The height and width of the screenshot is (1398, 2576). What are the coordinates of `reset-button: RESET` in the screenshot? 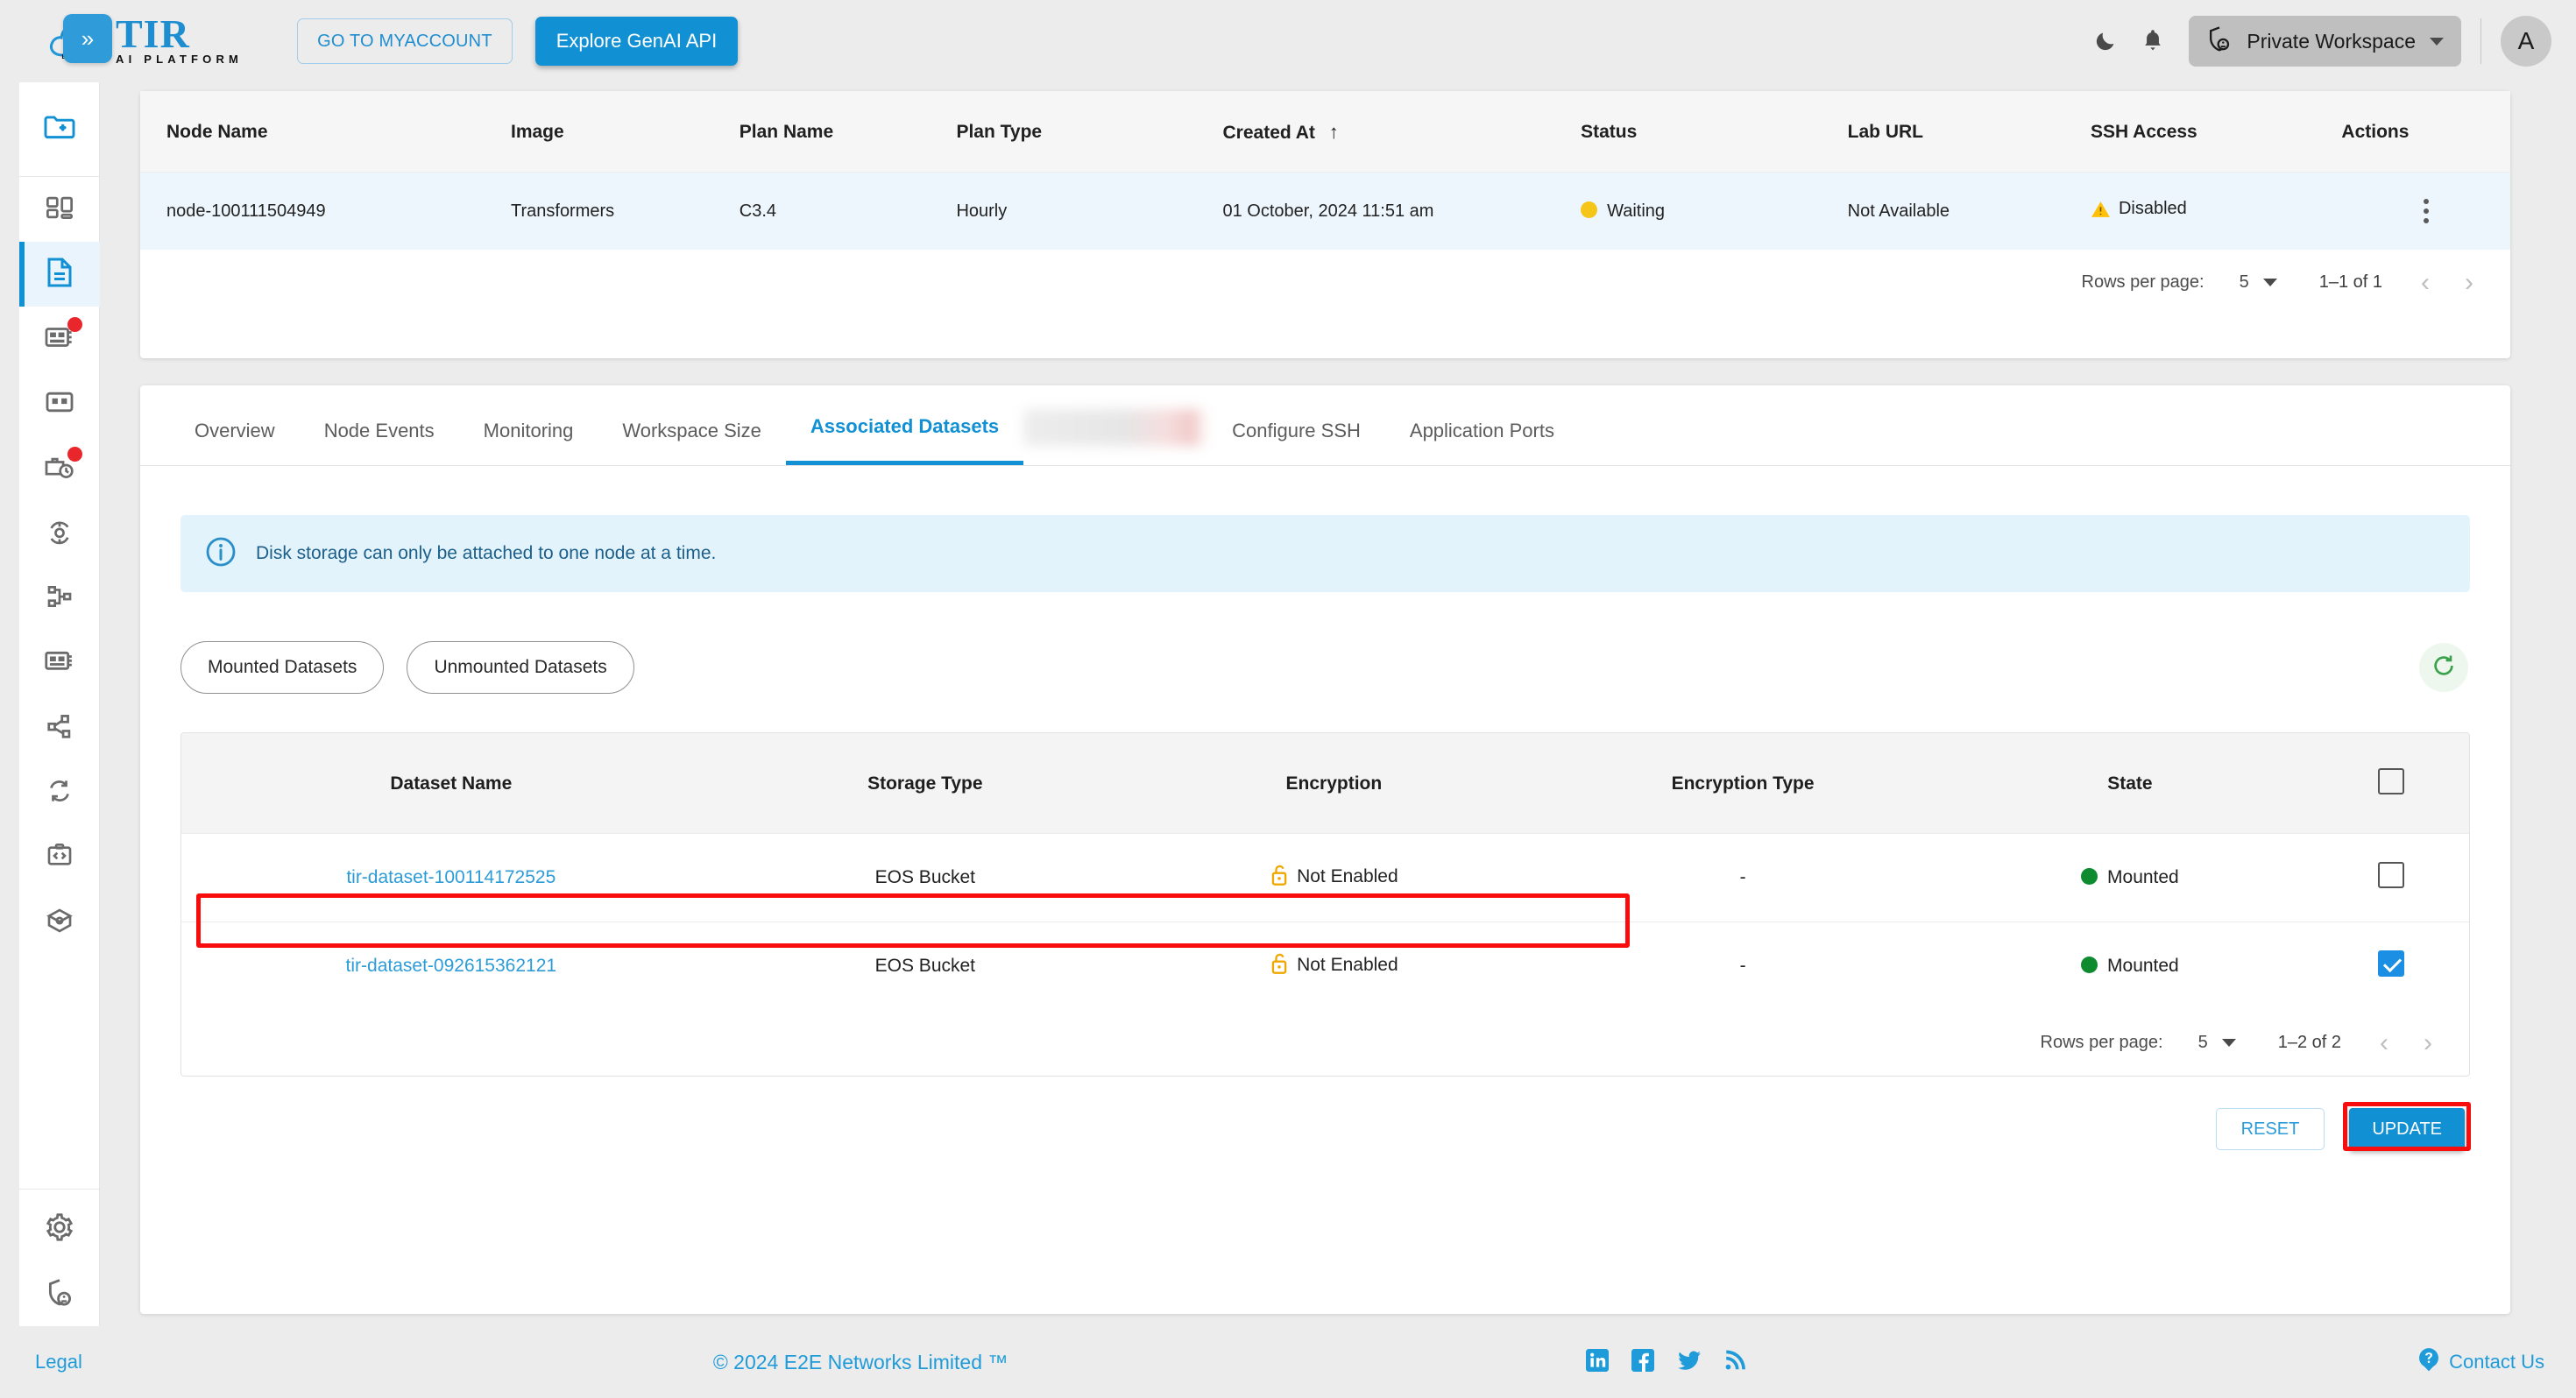 It's located at (2270, 1129).